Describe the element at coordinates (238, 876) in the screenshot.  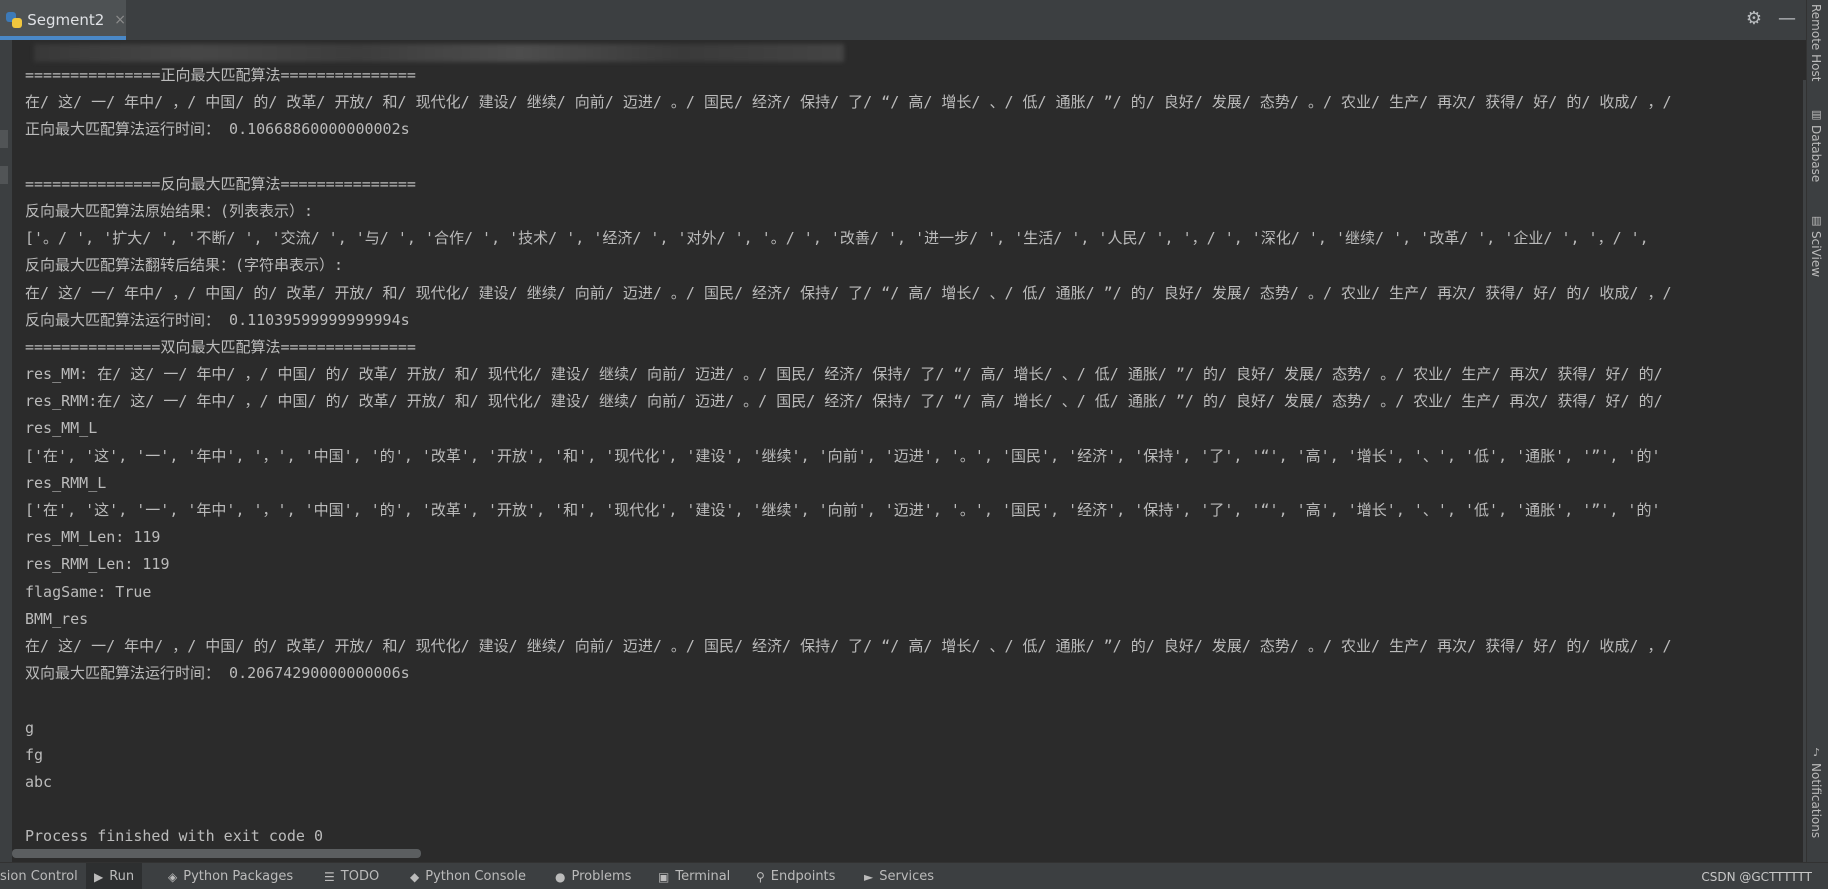
I see `tab-label: Python Packages` at that location.